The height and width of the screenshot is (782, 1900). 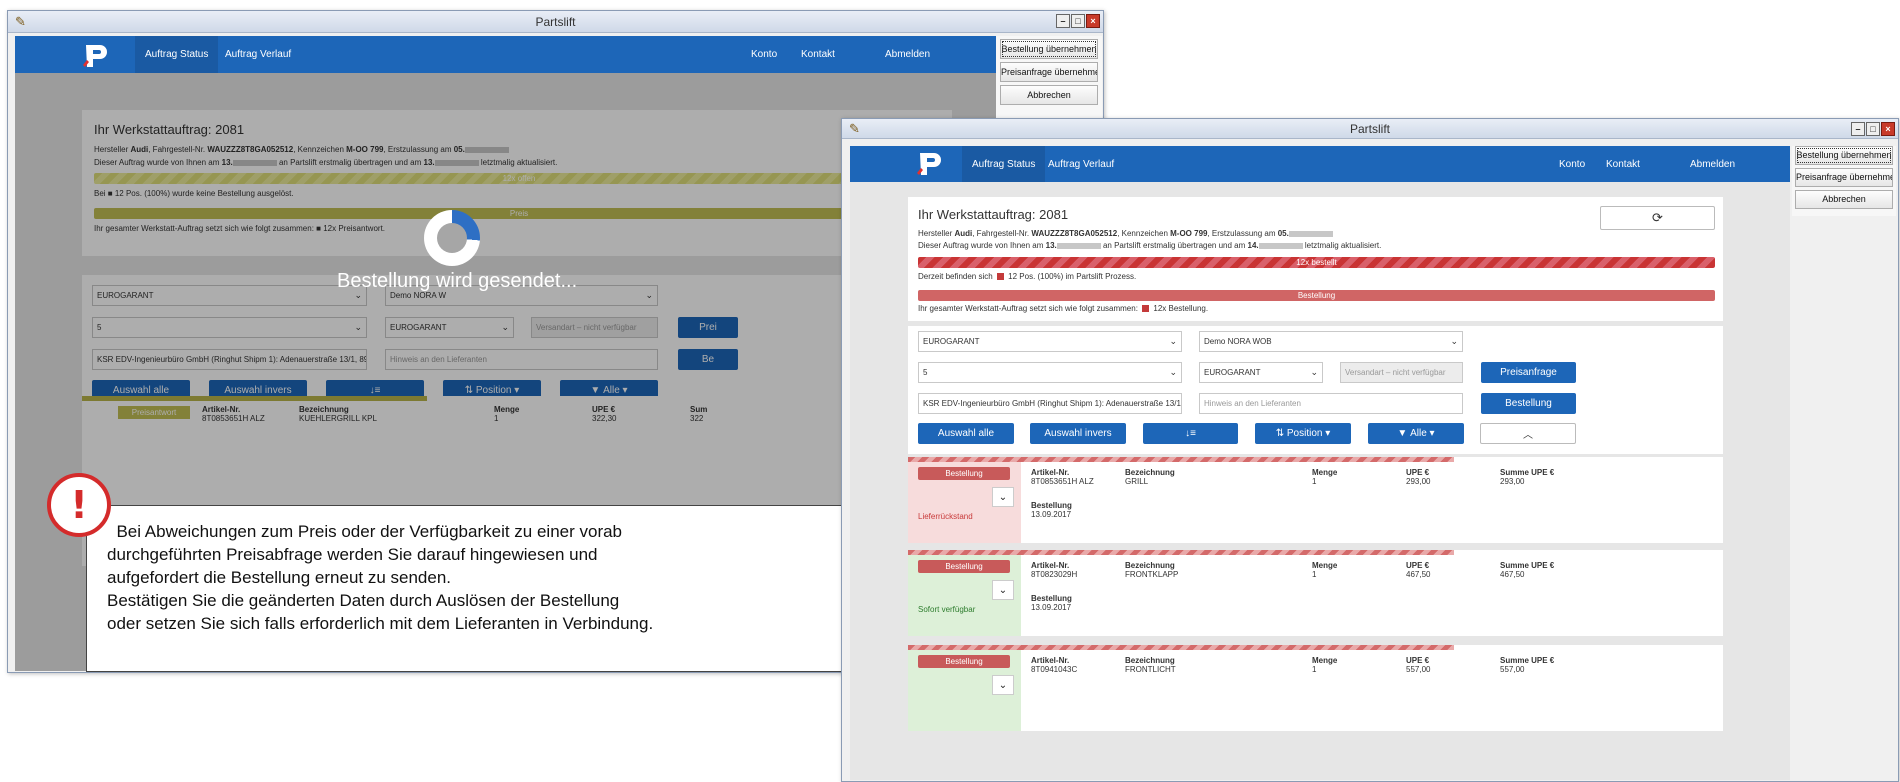 I want to click on front-nav-konto: Konto, so click(x=1572, y=164).